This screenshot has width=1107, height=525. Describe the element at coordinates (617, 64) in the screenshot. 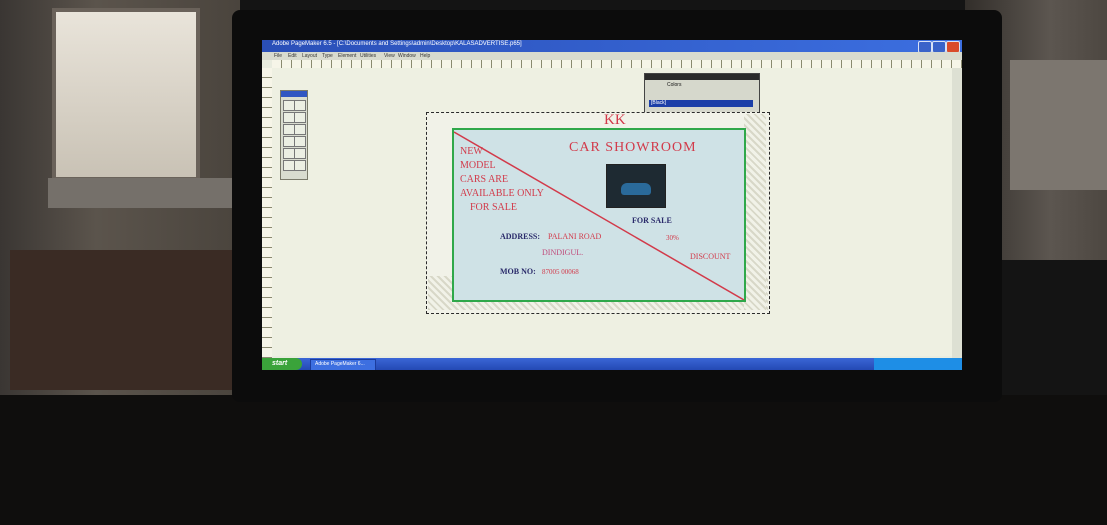

I see `horizontal-ruler` at that location.